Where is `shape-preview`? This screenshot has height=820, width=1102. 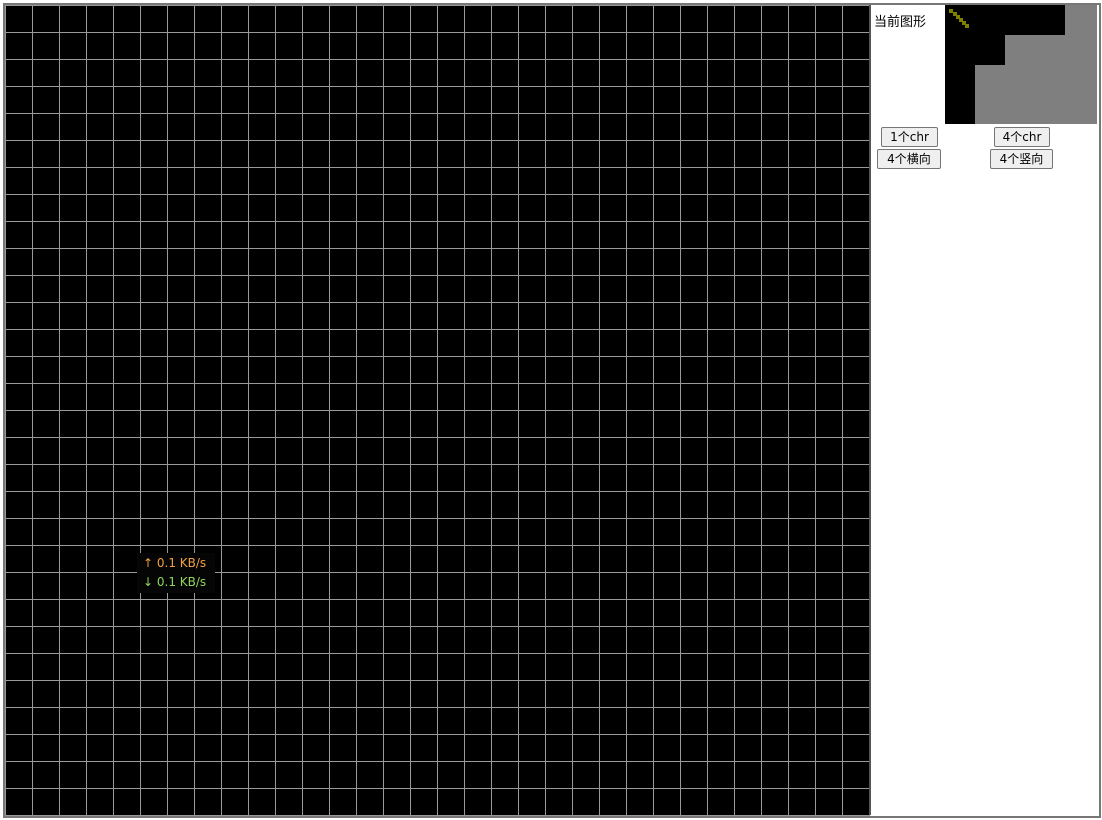 shape-preview is located at coordinates (1021, 64).